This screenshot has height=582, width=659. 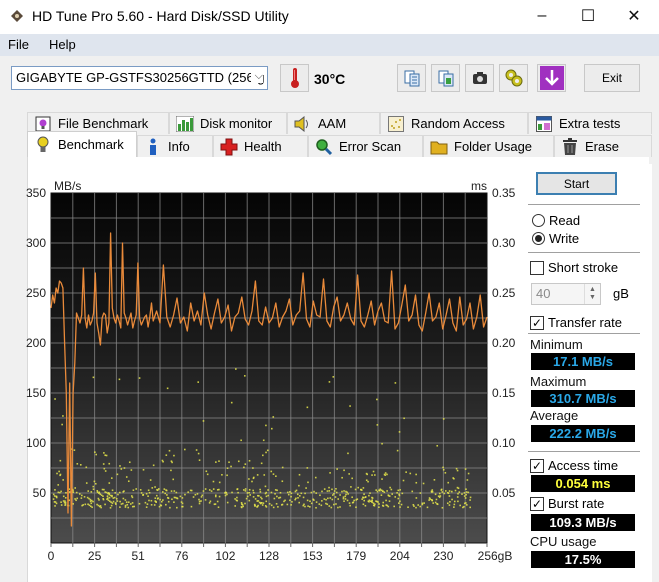 I want to click on transfer-rate-checkbox: ✓ Transfer rate, so click(x=576, y=322).